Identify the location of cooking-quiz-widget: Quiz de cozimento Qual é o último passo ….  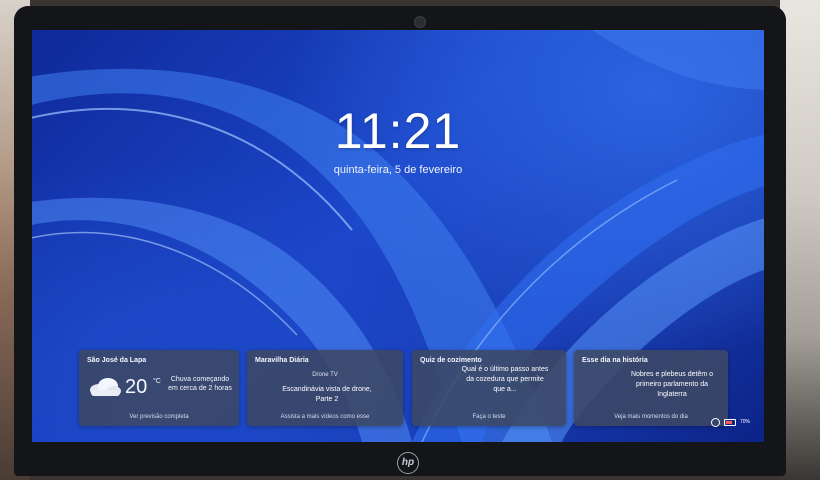
(489, 388).